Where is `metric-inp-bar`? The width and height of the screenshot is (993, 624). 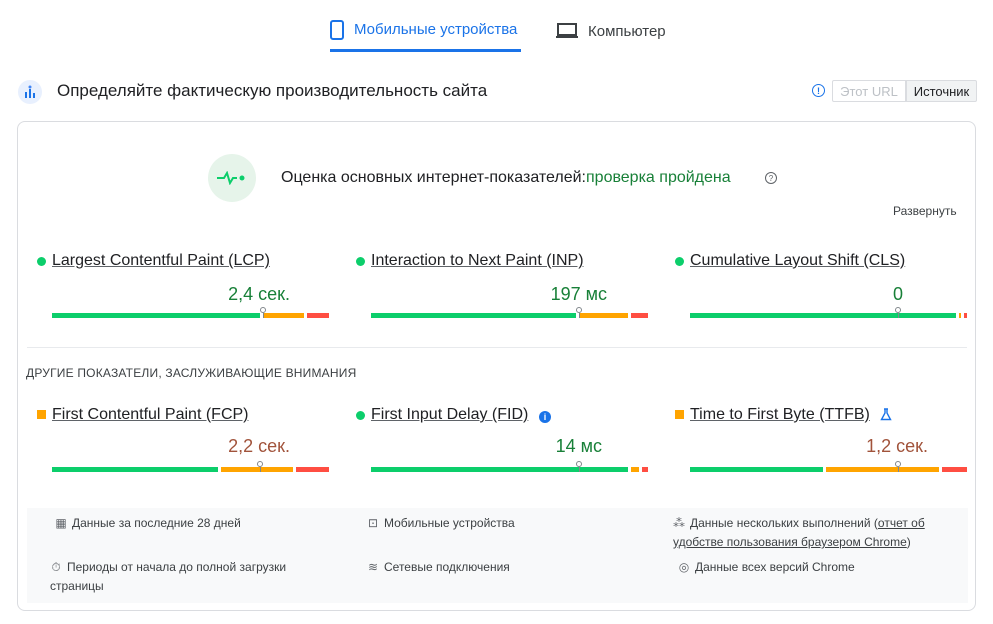 metric-inp-bar is located at coordinates (509, 312).